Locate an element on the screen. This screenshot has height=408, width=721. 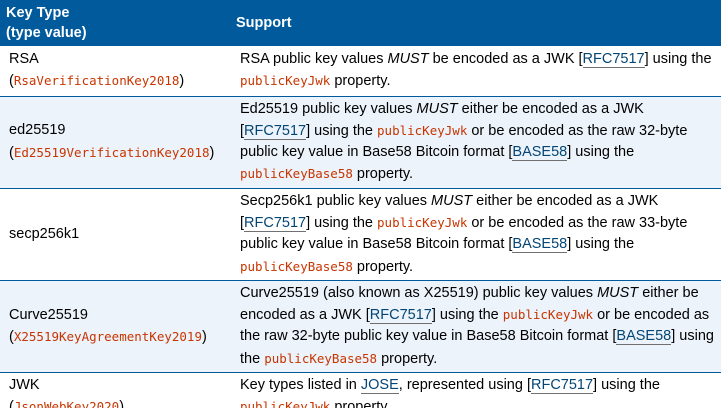
key-type-cell: RSA (RsaVerificationKey2018) is located at coordinates (115, 71).